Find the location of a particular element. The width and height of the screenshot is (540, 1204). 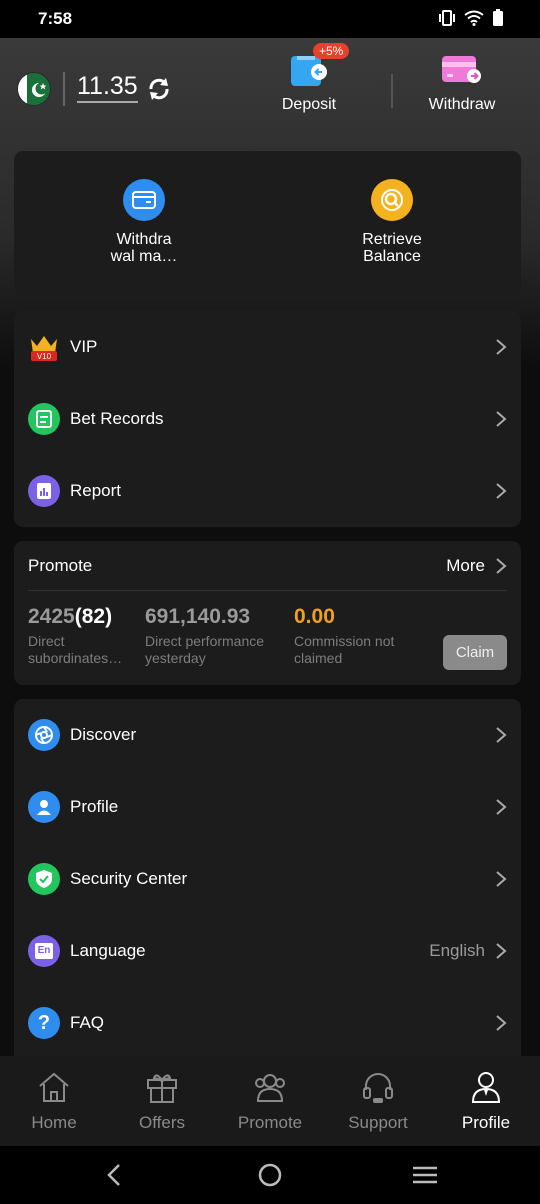

retrieve-balance-button: Retrieve Balance is located at coordinates (392, 222).